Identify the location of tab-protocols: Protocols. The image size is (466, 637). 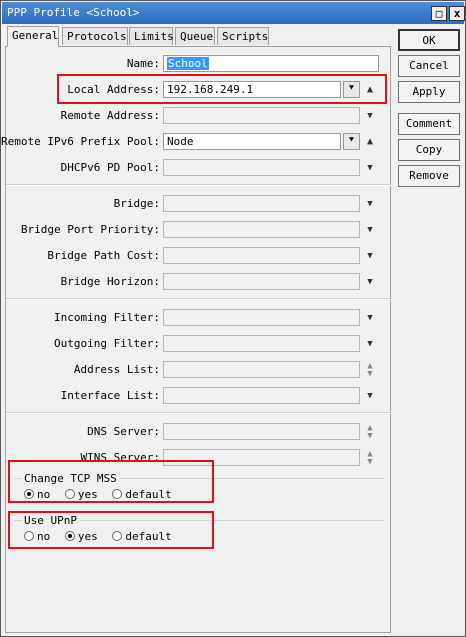
(95, 36).